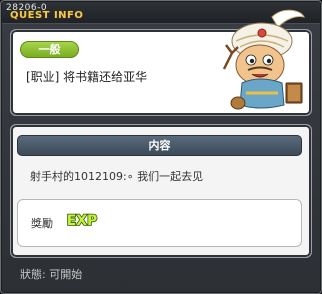 Image resolution: width=322 pixels, height=294 pixels. Describe the element at coordinates (159, 145) in the screenshot. I see `content-section-header: 内容` at that location.